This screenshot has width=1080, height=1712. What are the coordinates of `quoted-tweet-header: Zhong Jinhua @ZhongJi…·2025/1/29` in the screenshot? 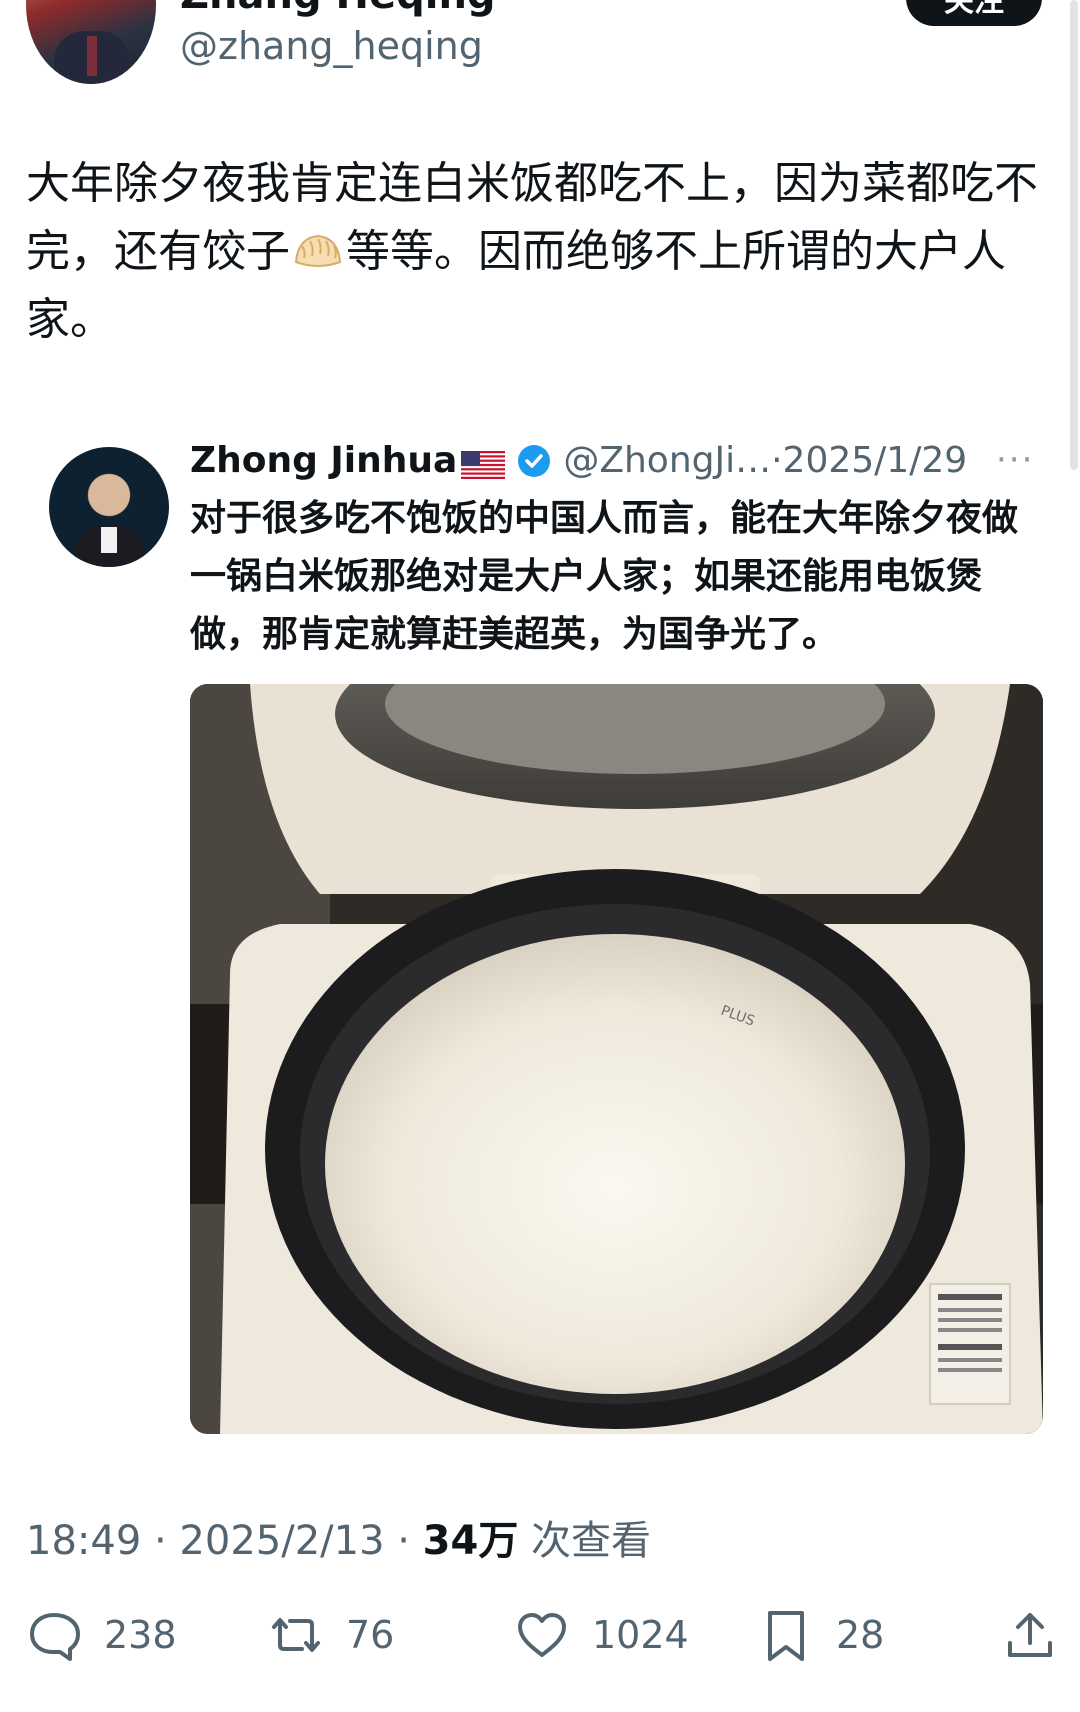 It's located at (578, 460).